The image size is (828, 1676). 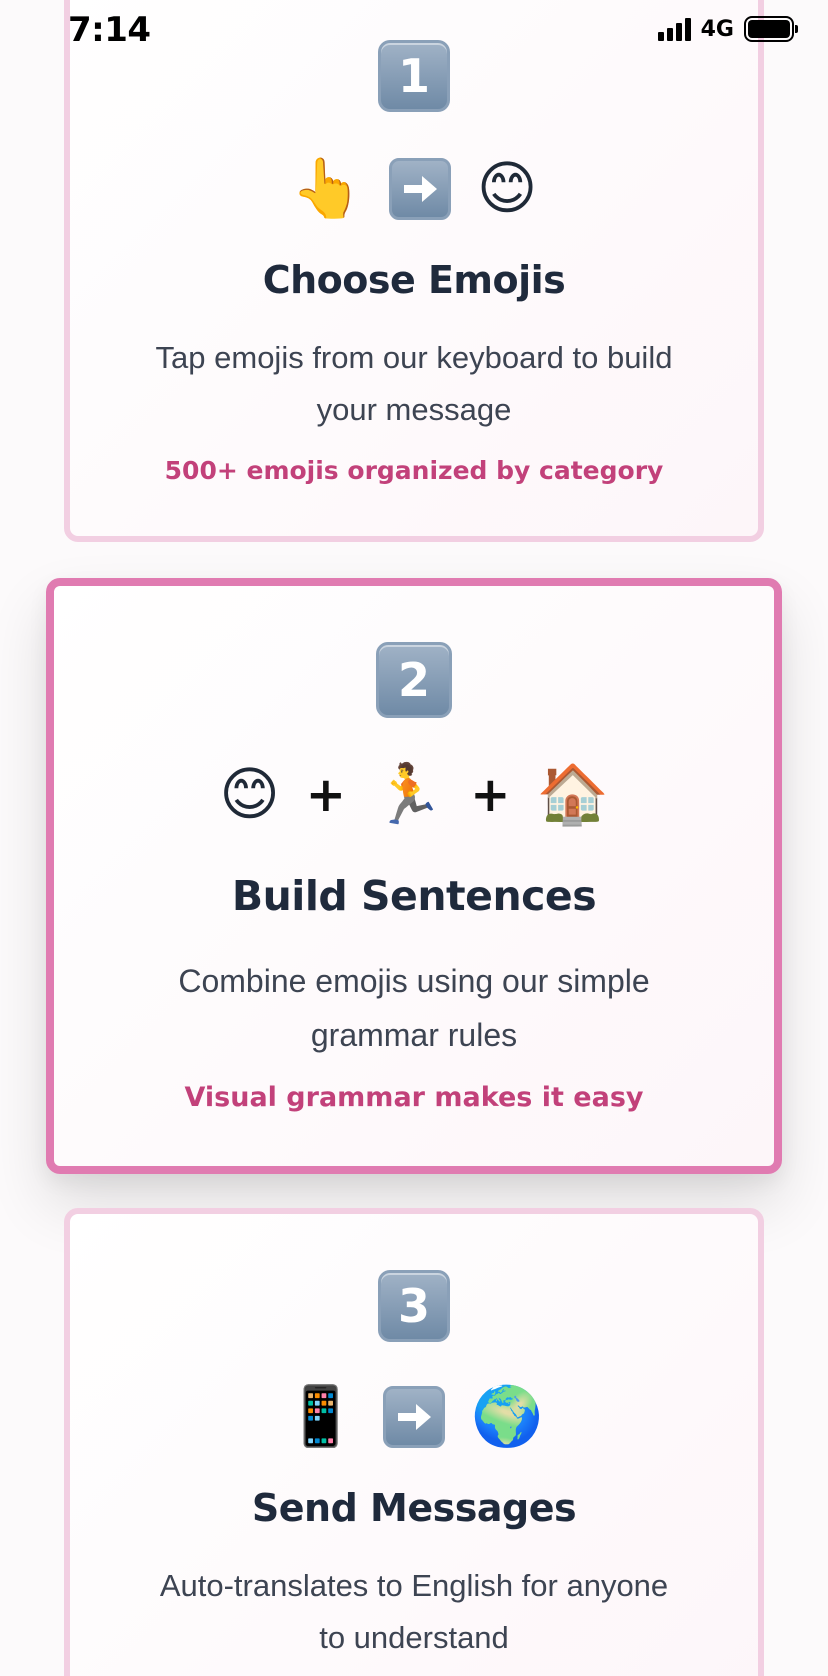 What do you see at coordinates (507, 1416) in the screenshot?
I see `globe-emoji: 🌍` at bounding box center [507, 1416].